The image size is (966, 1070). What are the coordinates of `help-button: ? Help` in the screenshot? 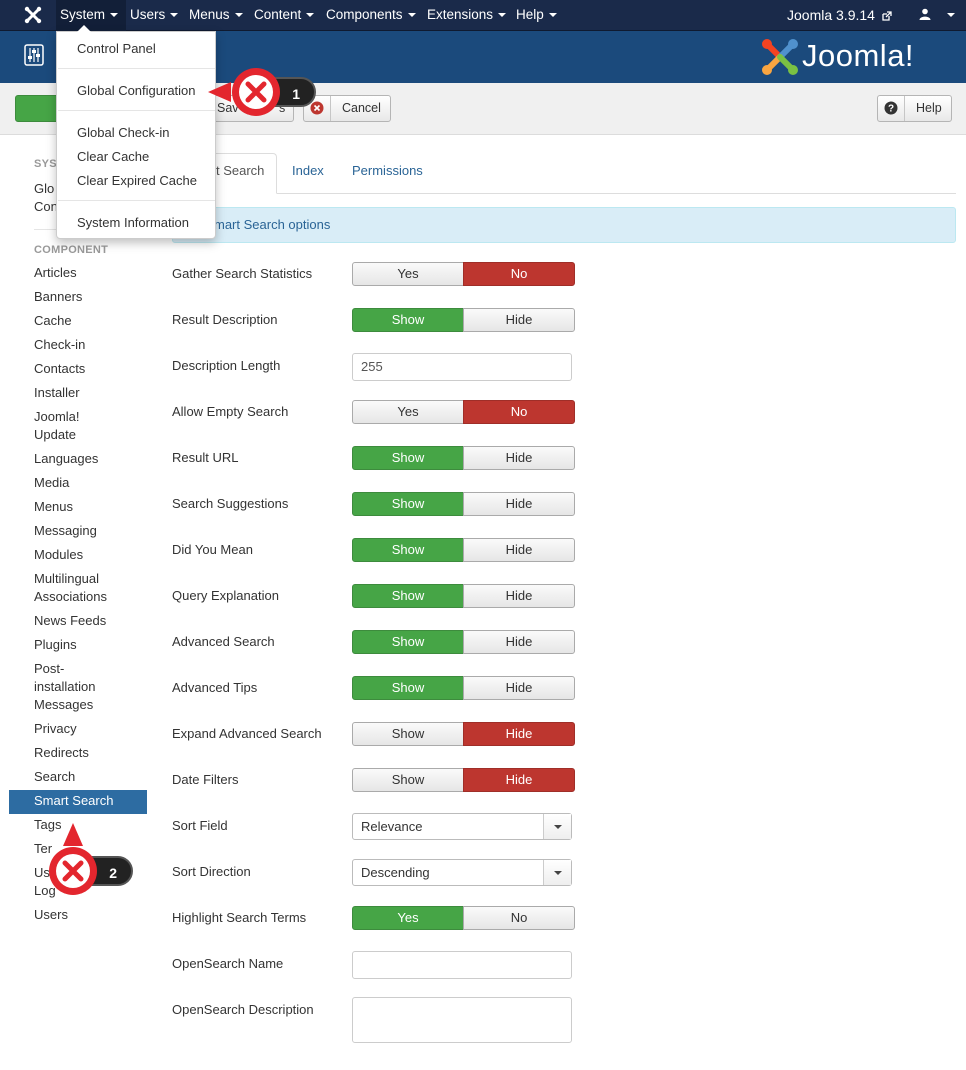 It's located at (914, 108).